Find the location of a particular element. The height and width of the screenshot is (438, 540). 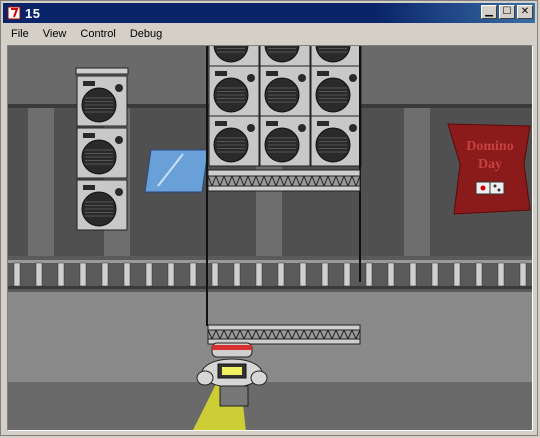

character-legs is located at coordinates (234, 396).